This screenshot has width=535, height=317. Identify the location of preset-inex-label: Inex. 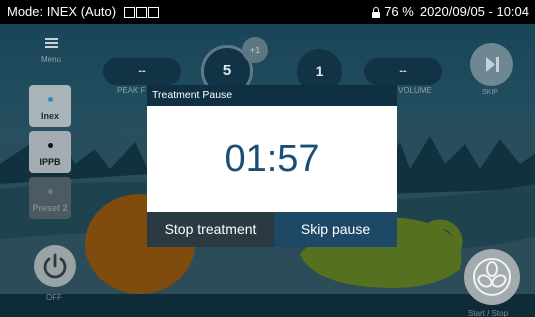
(49, 116).